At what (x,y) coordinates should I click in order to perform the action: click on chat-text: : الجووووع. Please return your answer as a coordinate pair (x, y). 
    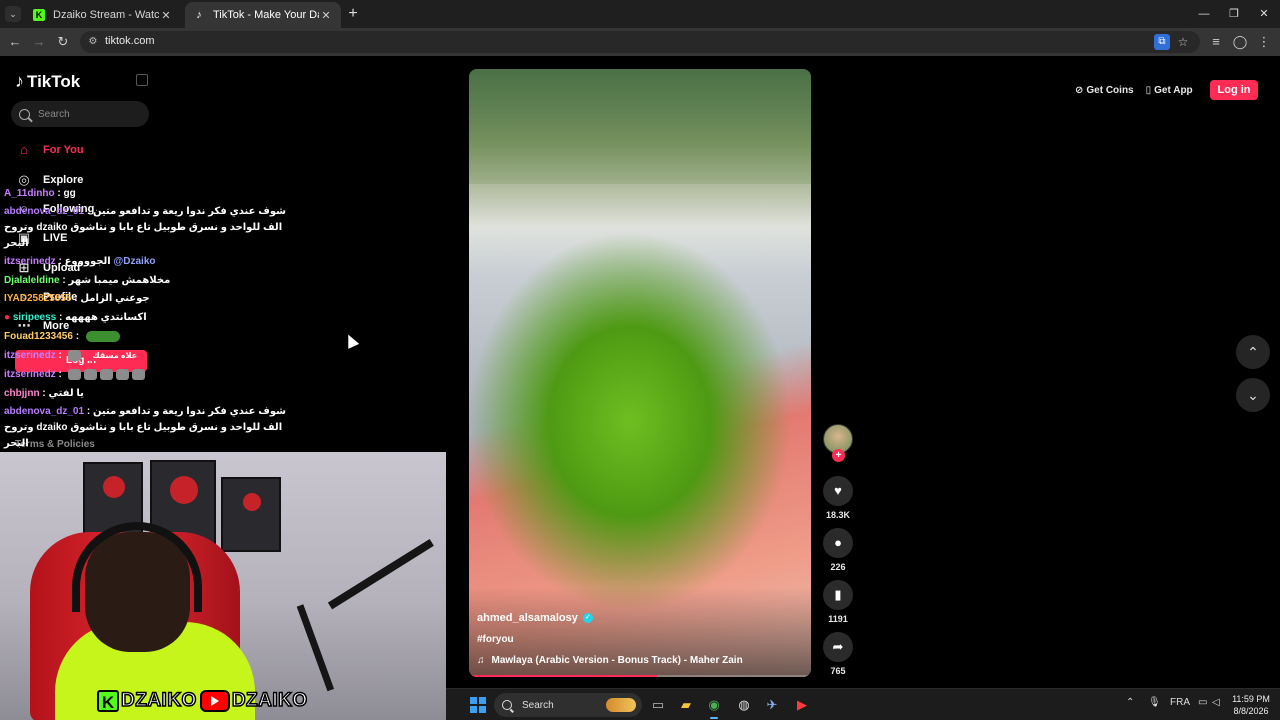
    Looking at the image, I should click on (84, 261).